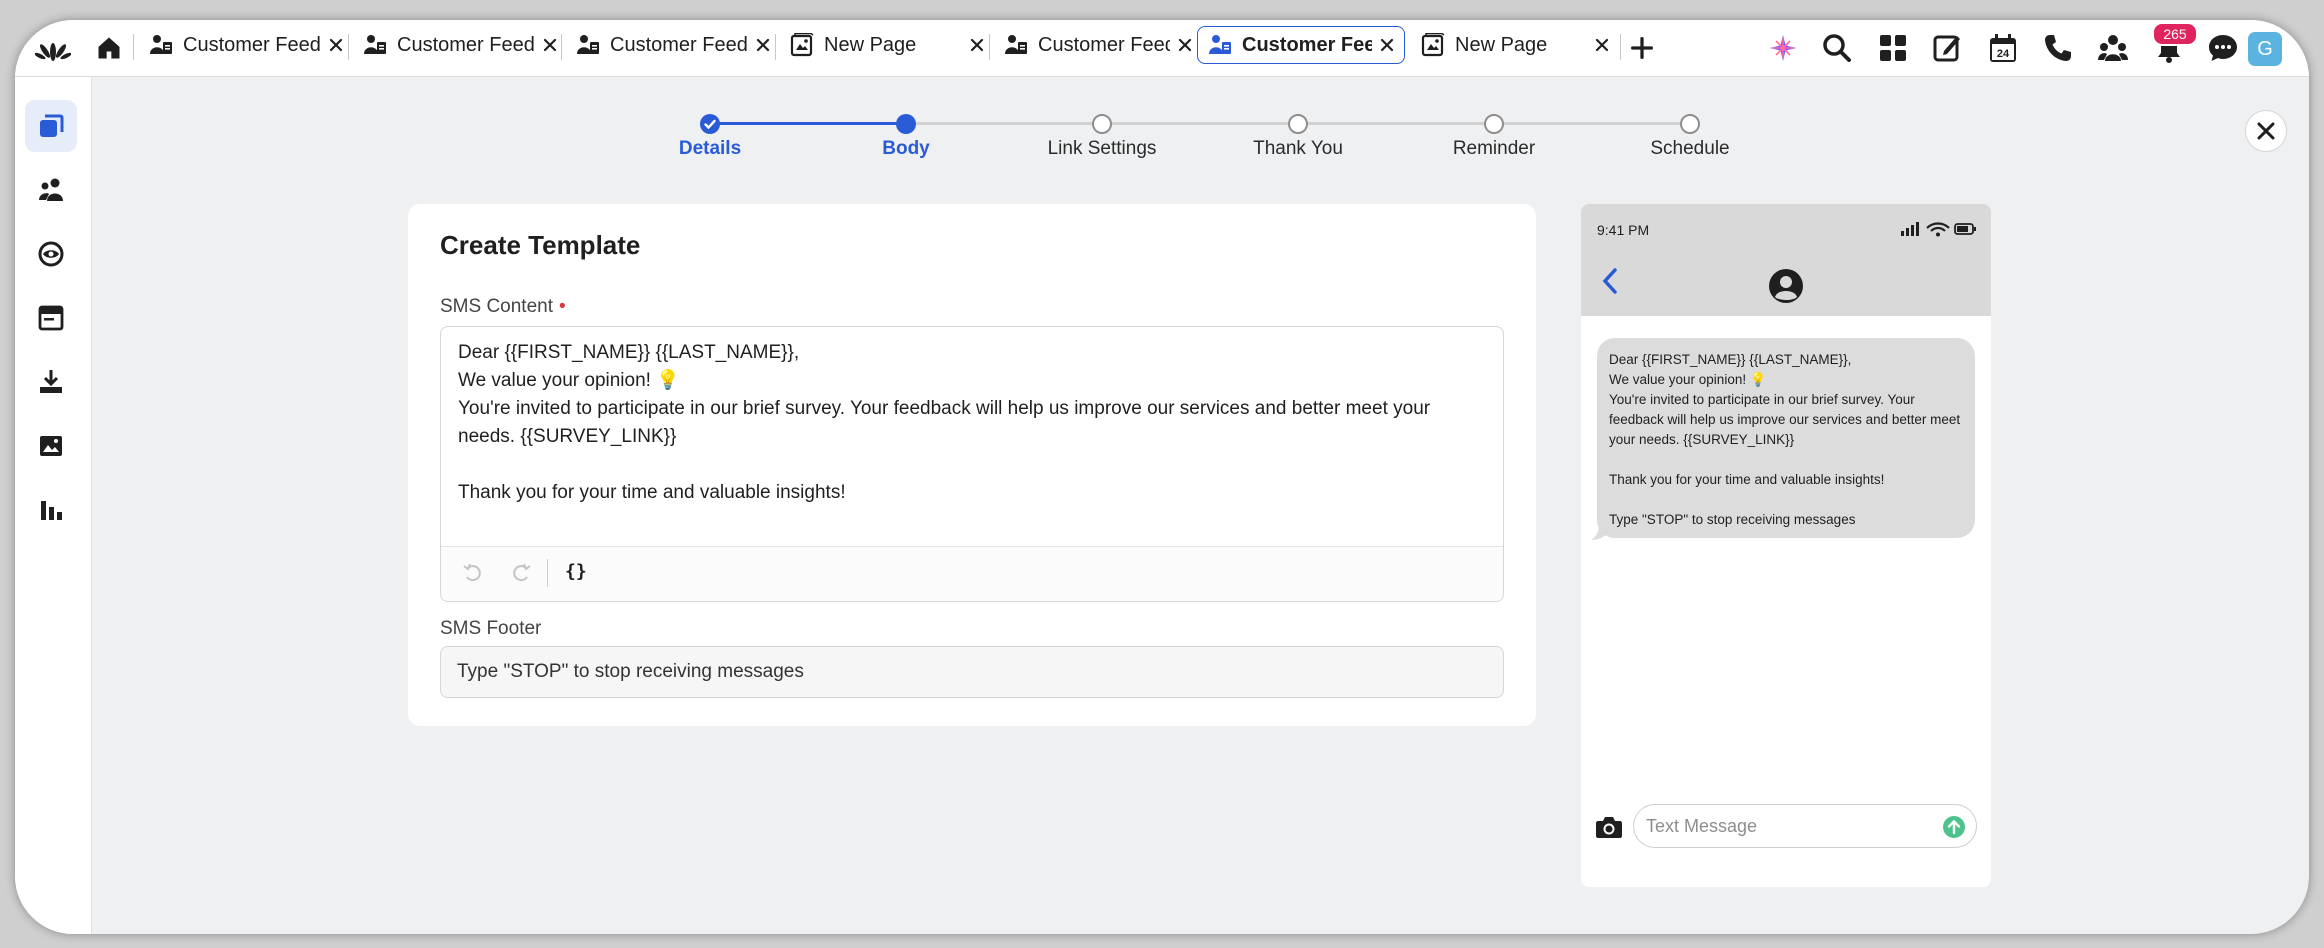 The image size is (2324, 948). Describe the element at coordinates (2265, 49) in the screenshot. I see `user-avatar: G` at that location.